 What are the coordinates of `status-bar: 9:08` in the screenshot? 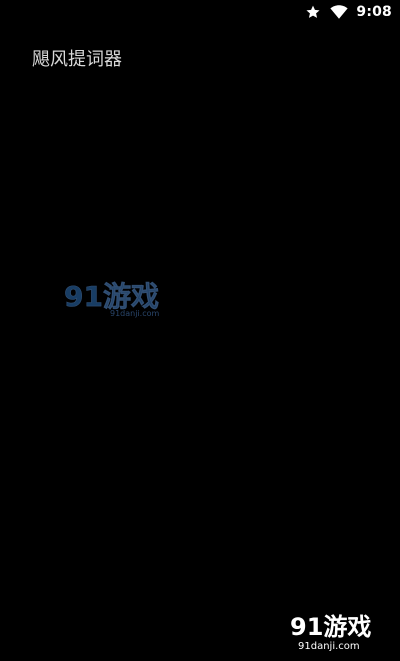 It's located at (200, 12).